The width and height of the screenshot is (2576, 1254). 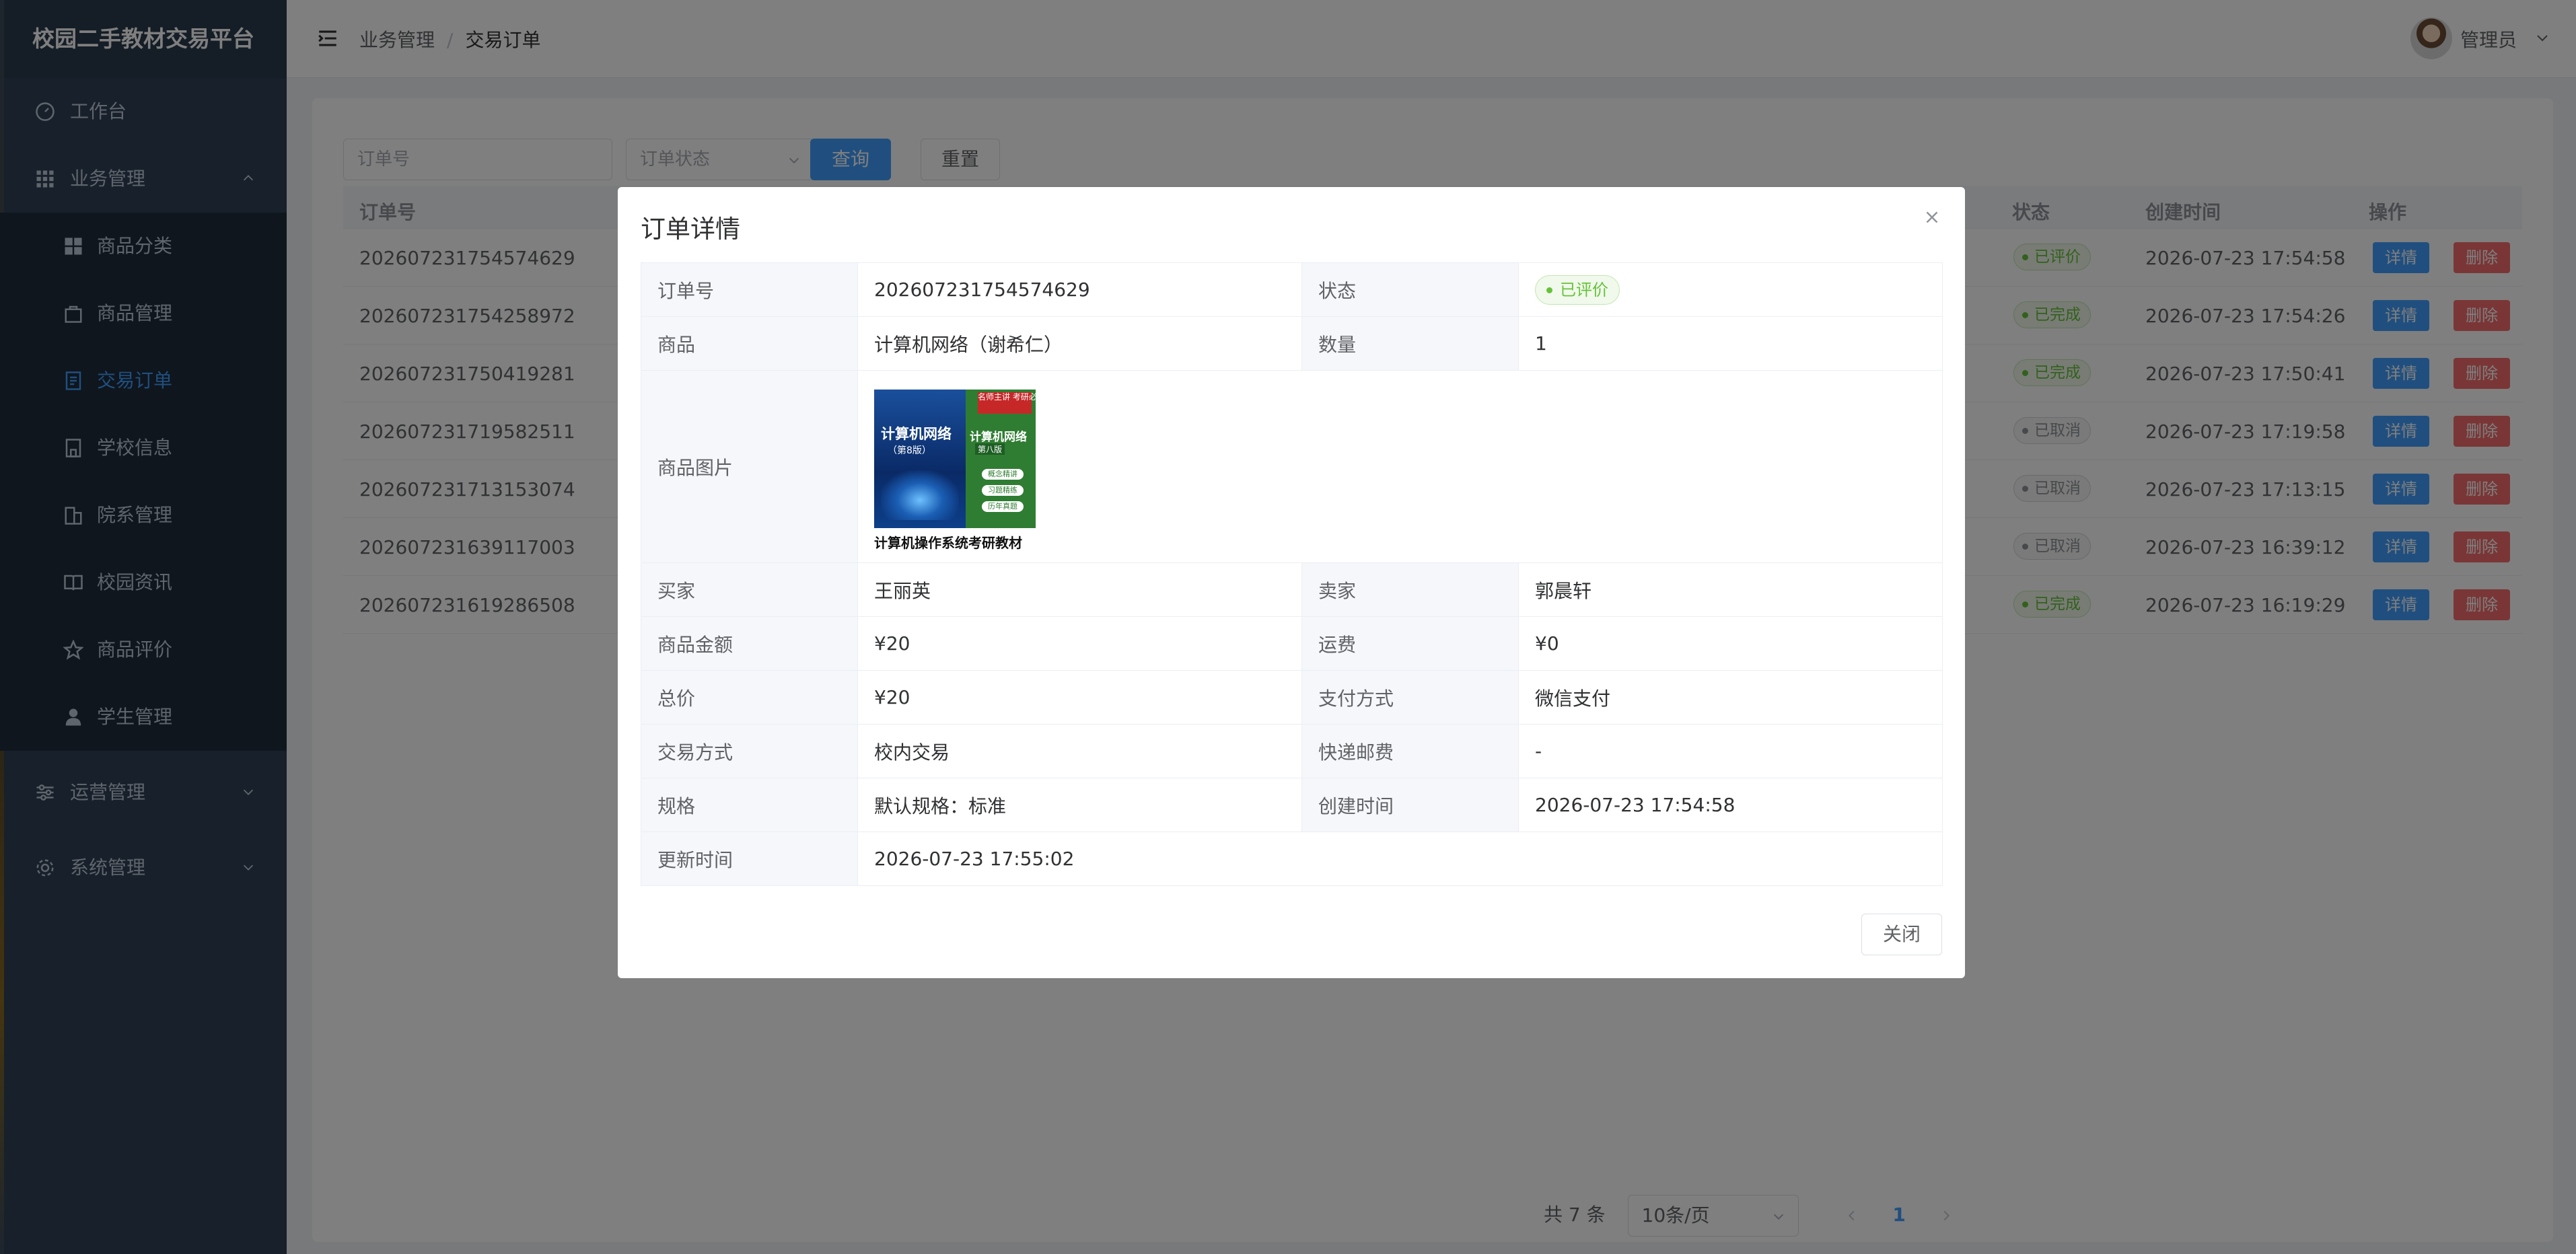 I want to click on label-shipping: 运费, so click(x=1410, y=643).